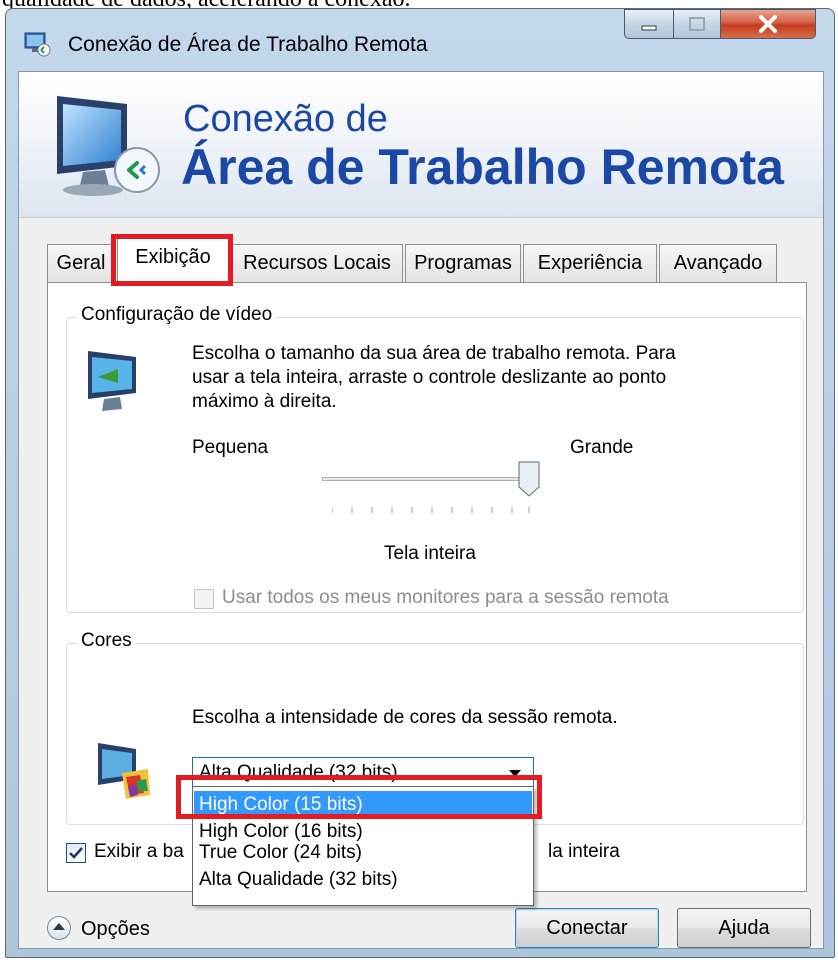 The image size is (838, 962). Describe the element at coordinates (285, 119) in the screenshot. I see `banner-title-line1: Conexão de` at that location.